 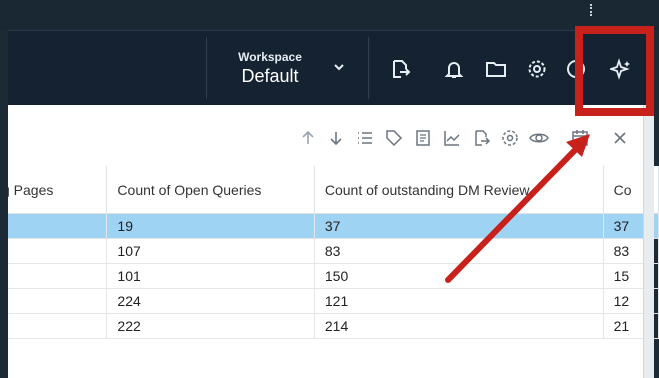 I want to click on bell-icon, so click(x=454, y=69).